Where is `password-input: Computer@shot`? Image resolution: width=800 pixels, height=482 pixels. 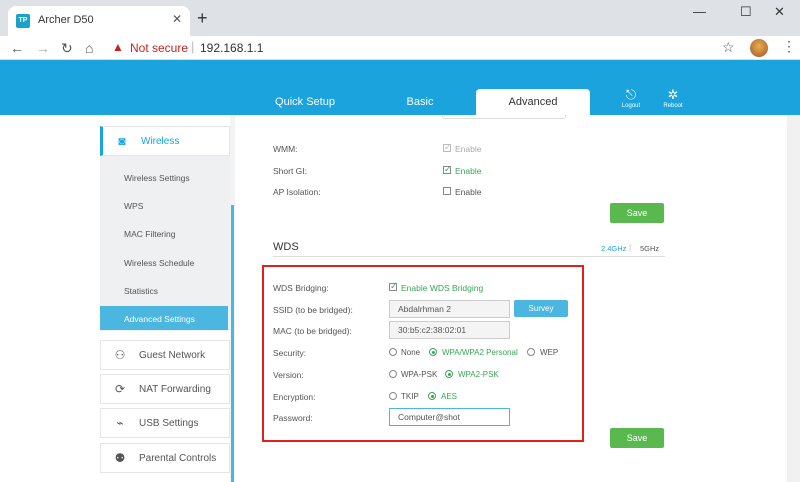 password-input: Computer@shot is located at coordinates (449, 417).